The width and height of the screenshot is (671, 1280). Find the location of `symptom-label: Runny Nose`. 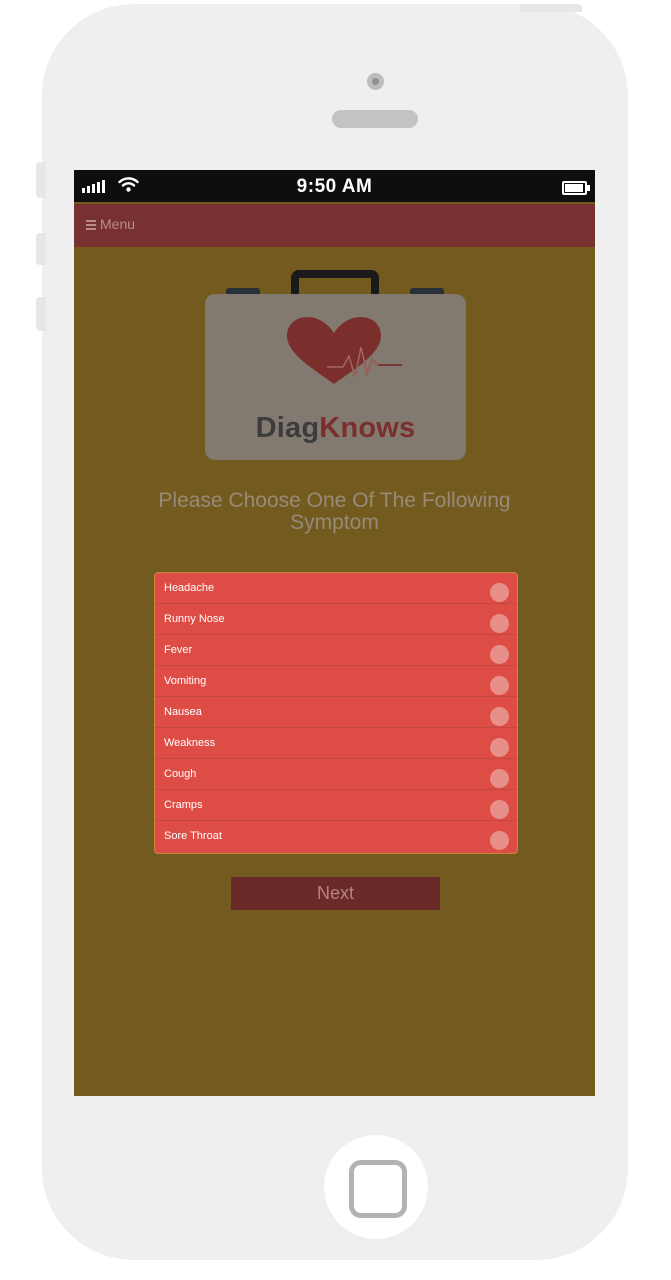

symptom-label: Runny Nose is located at coordinates (194, 619).